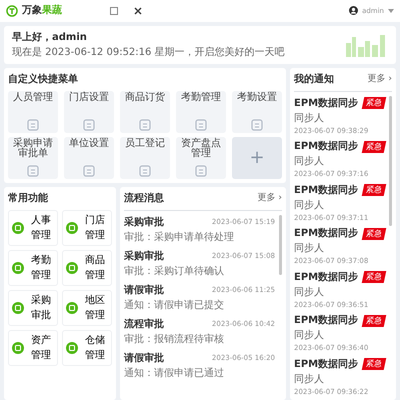  What do you see at coordinates (33, 268) in the screenshot?
I see `function-button: 考勤管理` at bounding box center [33, 268].